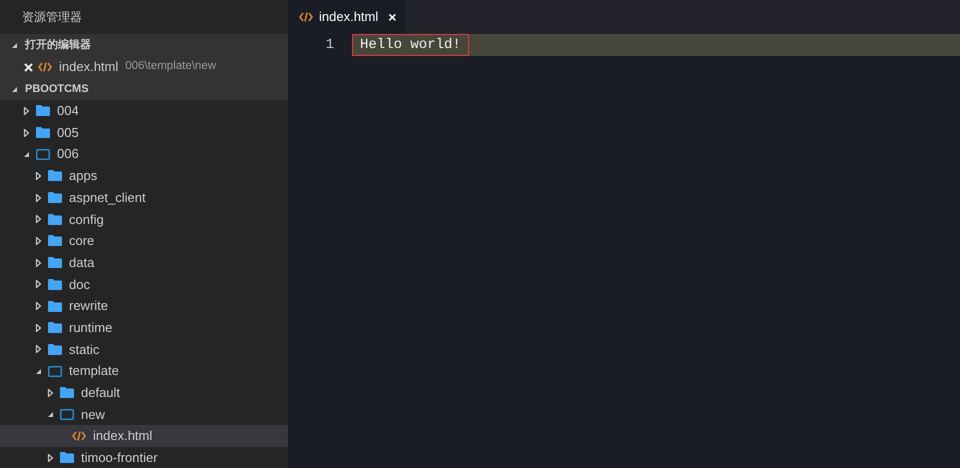  Describe the element at coordinates (144, 393) in the screenshot. I see `folder-tree-item: default` at that location.